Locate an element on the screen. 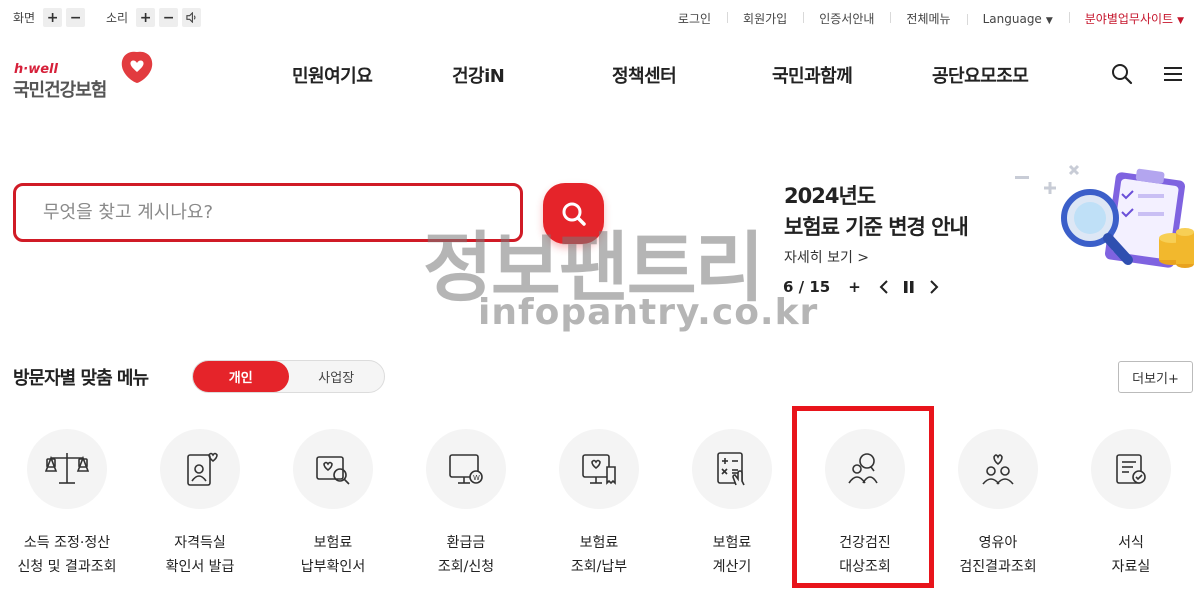 The height and width of the screenshot is (595, 1200). menu-label-line1: 자격득실 is located at coordinates (200, 543).